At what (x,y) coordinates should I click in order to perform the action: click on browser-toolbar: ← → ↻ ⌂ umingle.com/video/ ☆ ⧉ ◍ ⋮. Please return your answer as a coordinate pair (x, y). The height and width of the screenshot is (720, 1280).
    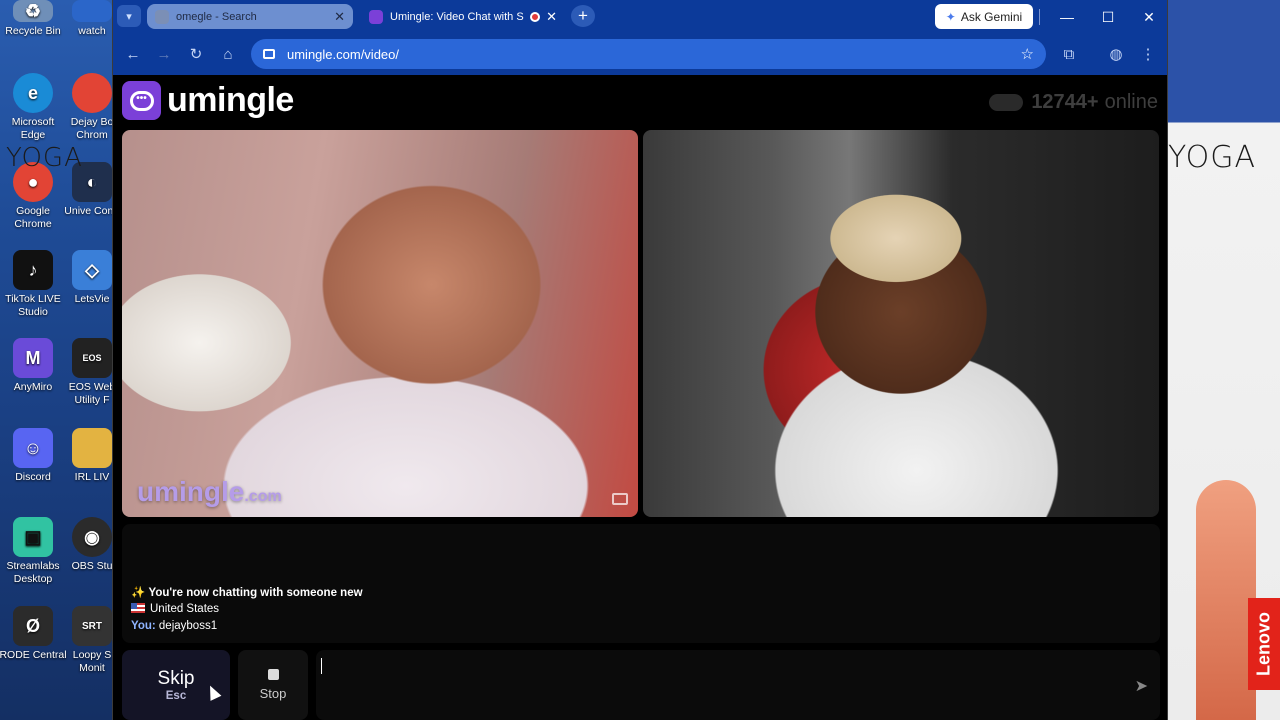
    Looking at the image, I should click on (640, 54).